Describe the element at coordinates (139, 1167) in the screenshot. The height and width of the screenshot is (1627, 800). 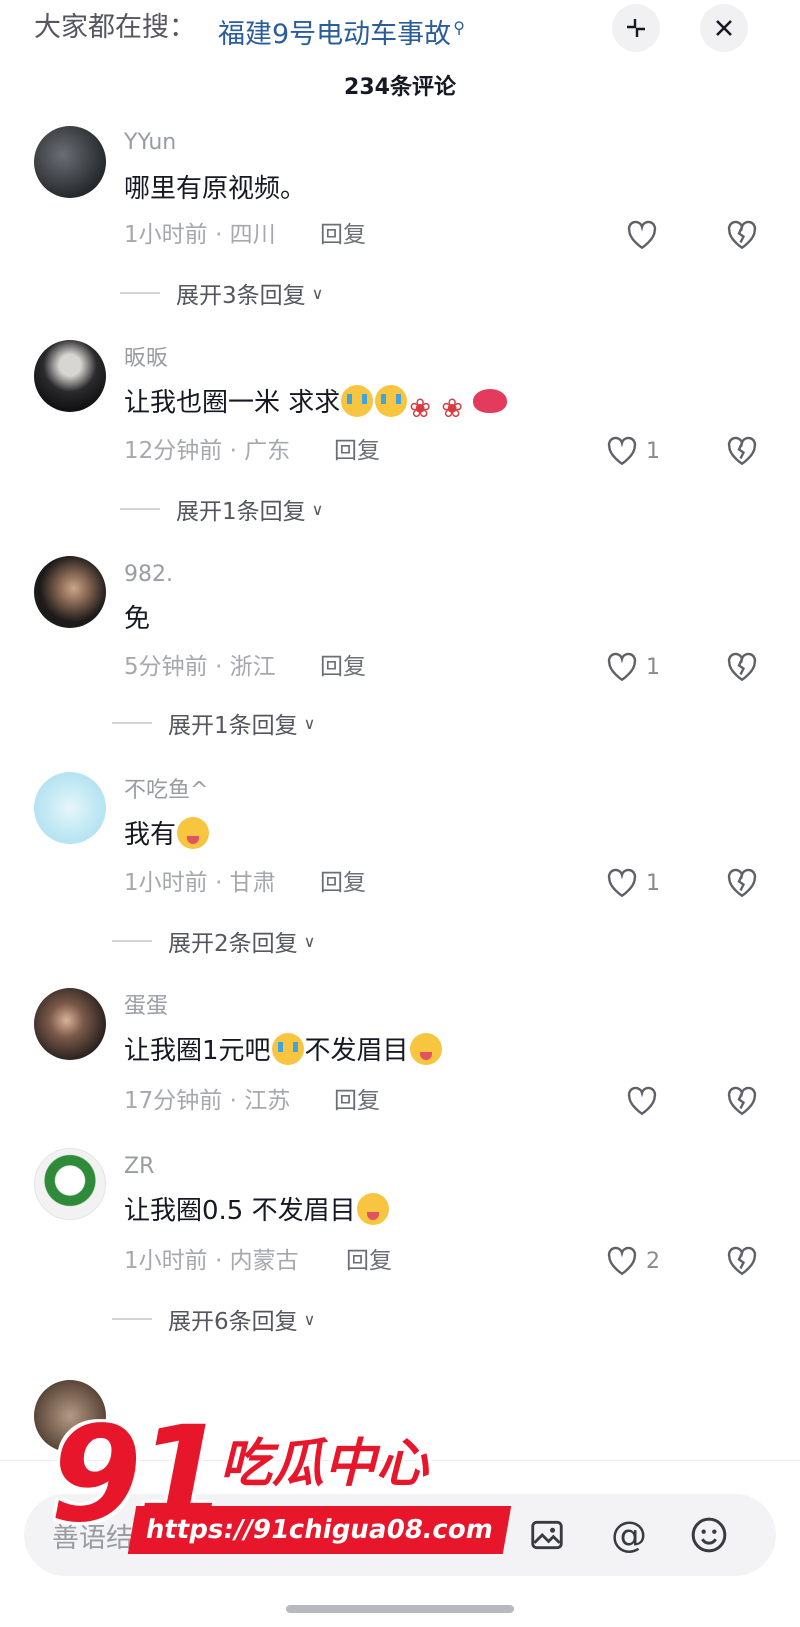
I see `comment-username: ZR` at that location.